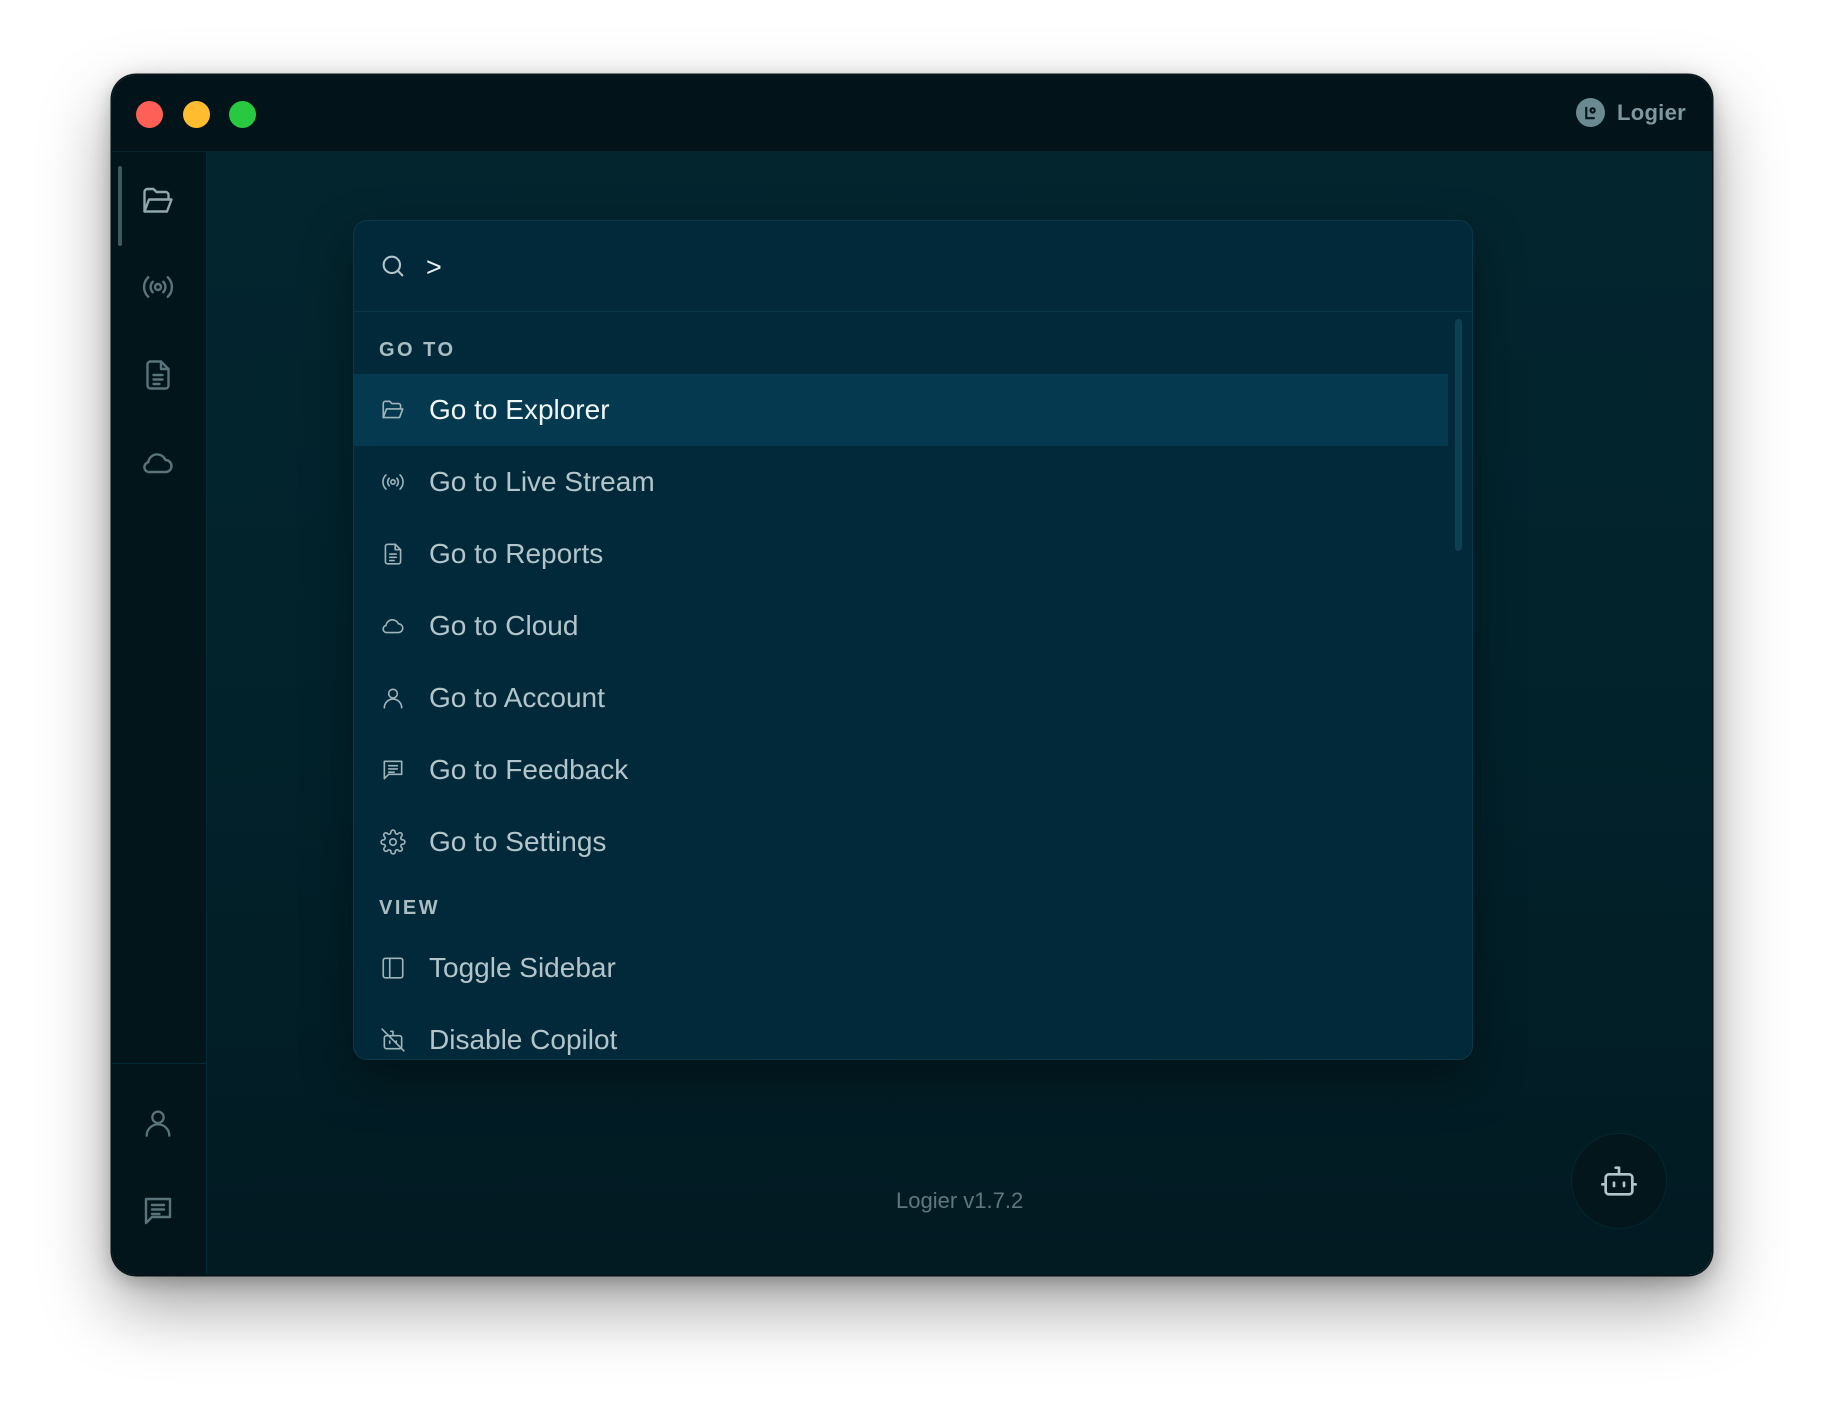 This screenshot has height=1424, width=1824. What do you see at coordinates (393, 266) in the screenshot?
I see `search-icon` at bounding box center [393, 266].